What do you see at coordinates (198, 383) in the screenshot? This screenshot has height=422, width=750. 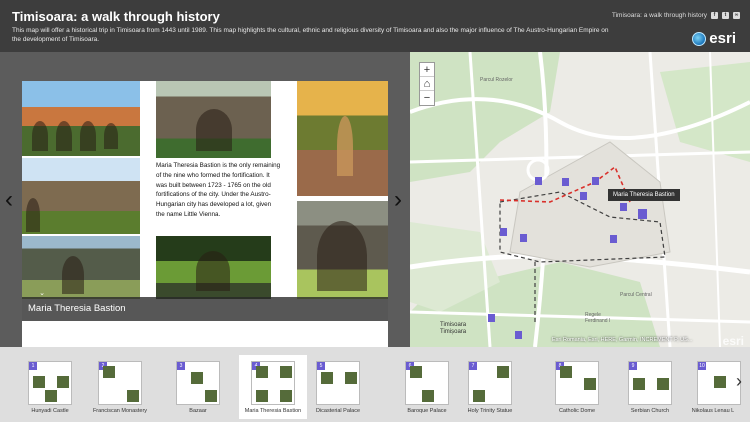 I see `thumb-3: 3` at bounding box center [198, 383].